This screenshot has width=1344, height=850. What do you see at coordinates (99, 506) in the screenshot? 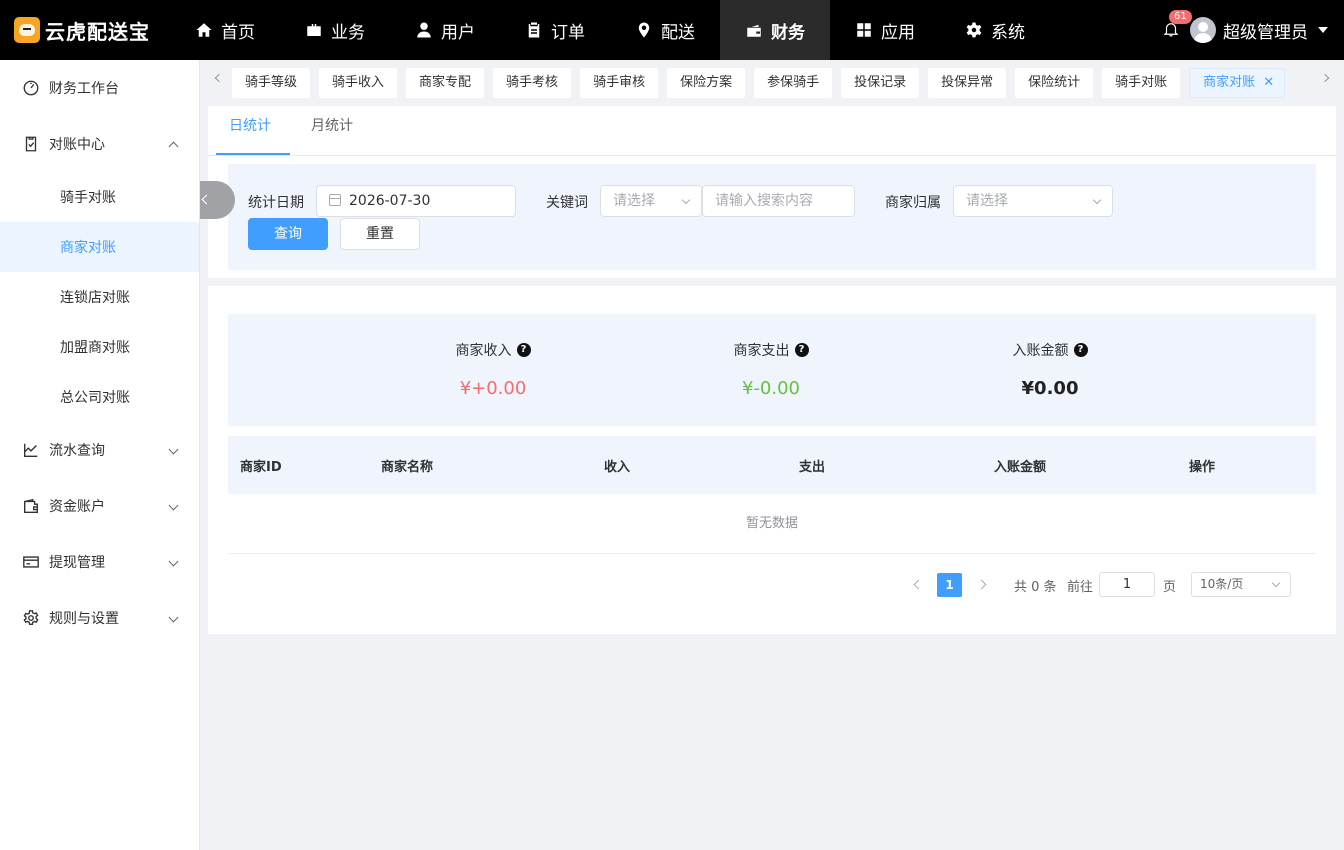
I see `sidebar-item-fund-account: 资金账户` at bounding box center [99, 506].